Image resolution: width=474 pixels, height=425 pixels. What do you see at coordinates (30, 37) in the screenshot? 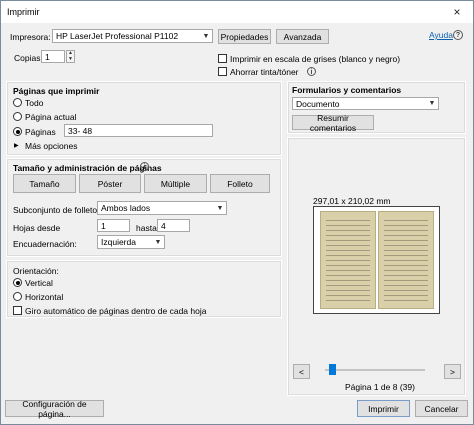
I see `printer-label: Impresora:` at bounding box center [30, 37].